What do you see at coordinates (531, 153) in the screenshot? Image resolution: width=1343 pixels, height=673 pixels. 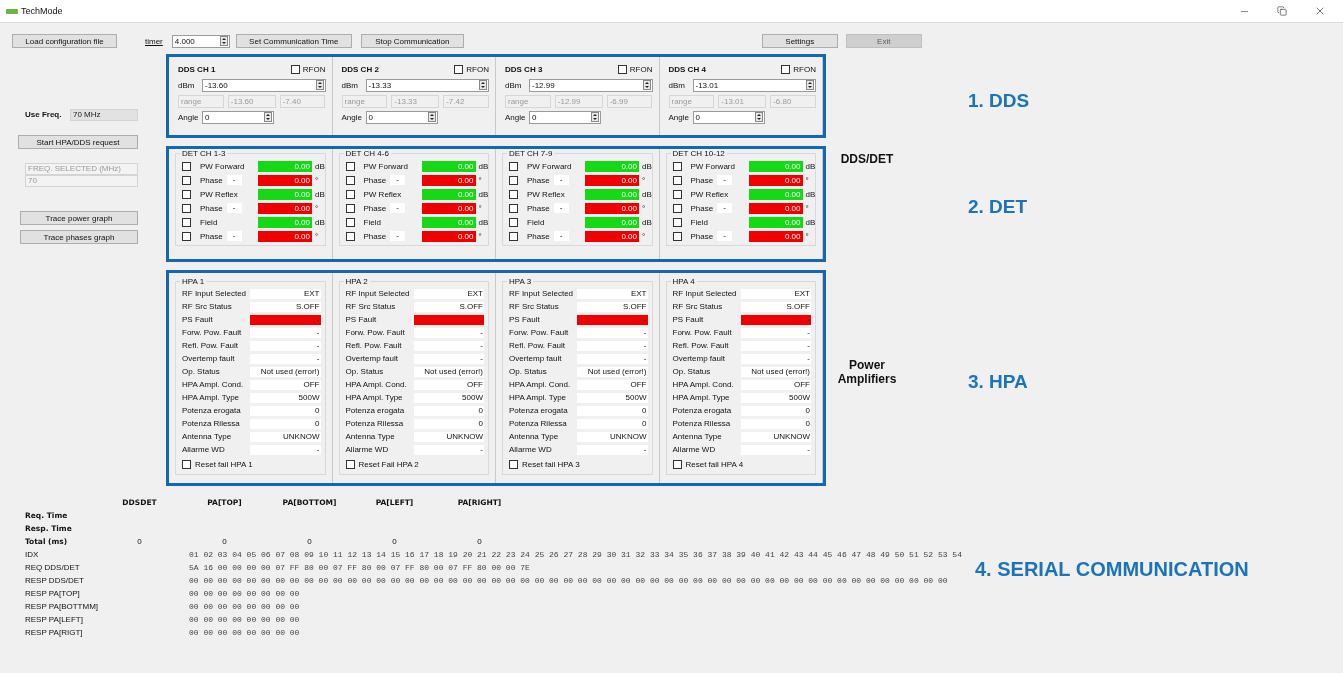 I see `group-title: DET CH 7-9` at bounding box center [531, 153].